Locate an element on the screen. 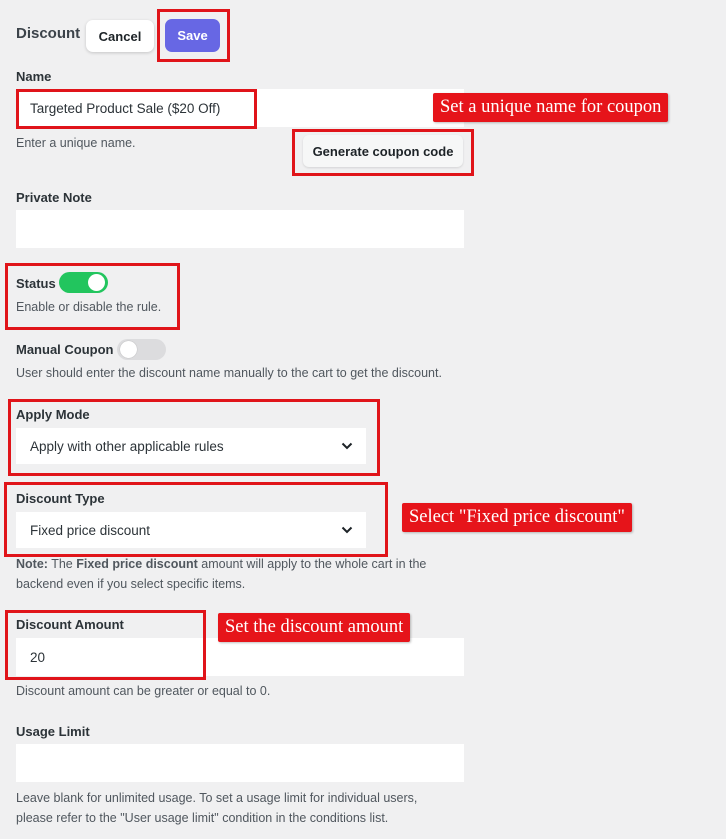 The image size is (726, 839). manual-coupon-label: Manual Coupon is located at coordinates (65, 349).